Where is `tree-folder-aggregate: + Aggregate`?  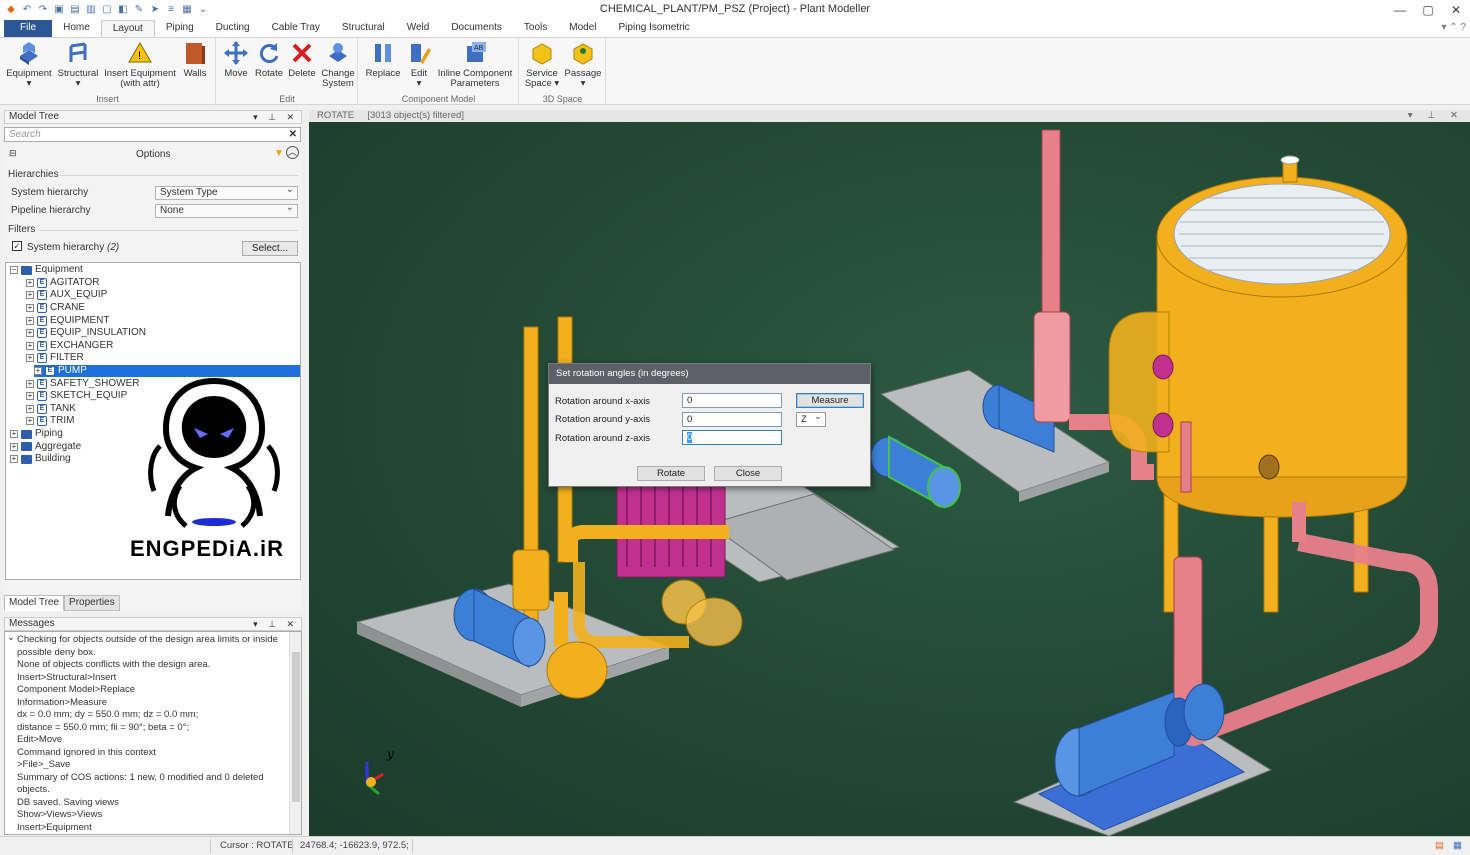 tree-folder-aggregate: + Aggregate is located at coordinates (45, 446).